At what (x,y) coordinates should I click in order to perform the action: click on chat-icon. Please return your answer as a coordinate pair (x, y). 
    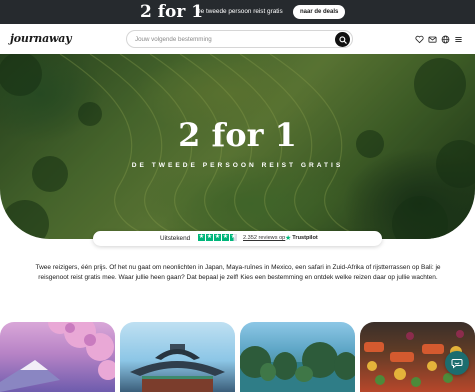
    Looking at the image, I should click on (457, 364).